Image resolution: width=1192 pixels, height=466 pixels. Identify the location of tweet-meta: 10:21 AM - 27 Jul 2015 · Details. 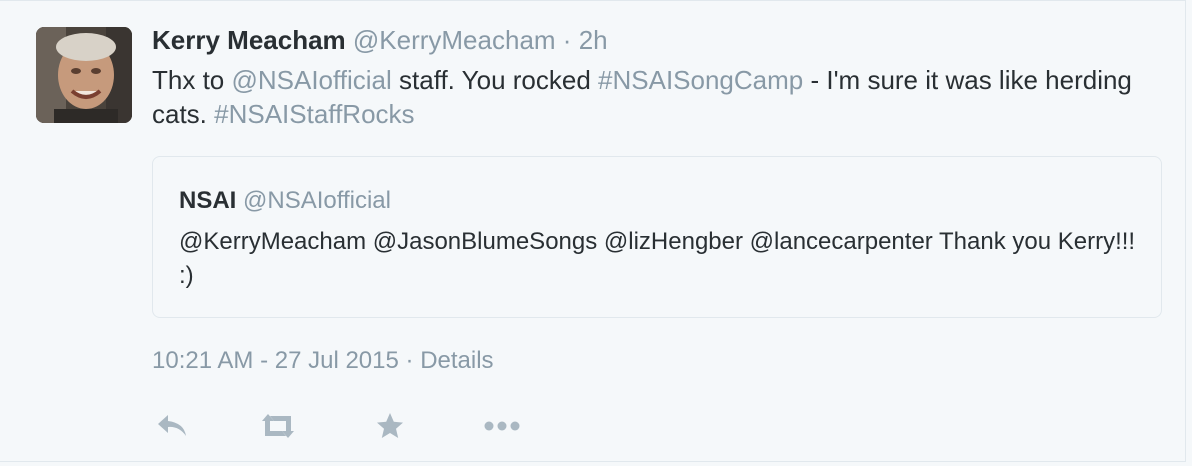
(323, 361).